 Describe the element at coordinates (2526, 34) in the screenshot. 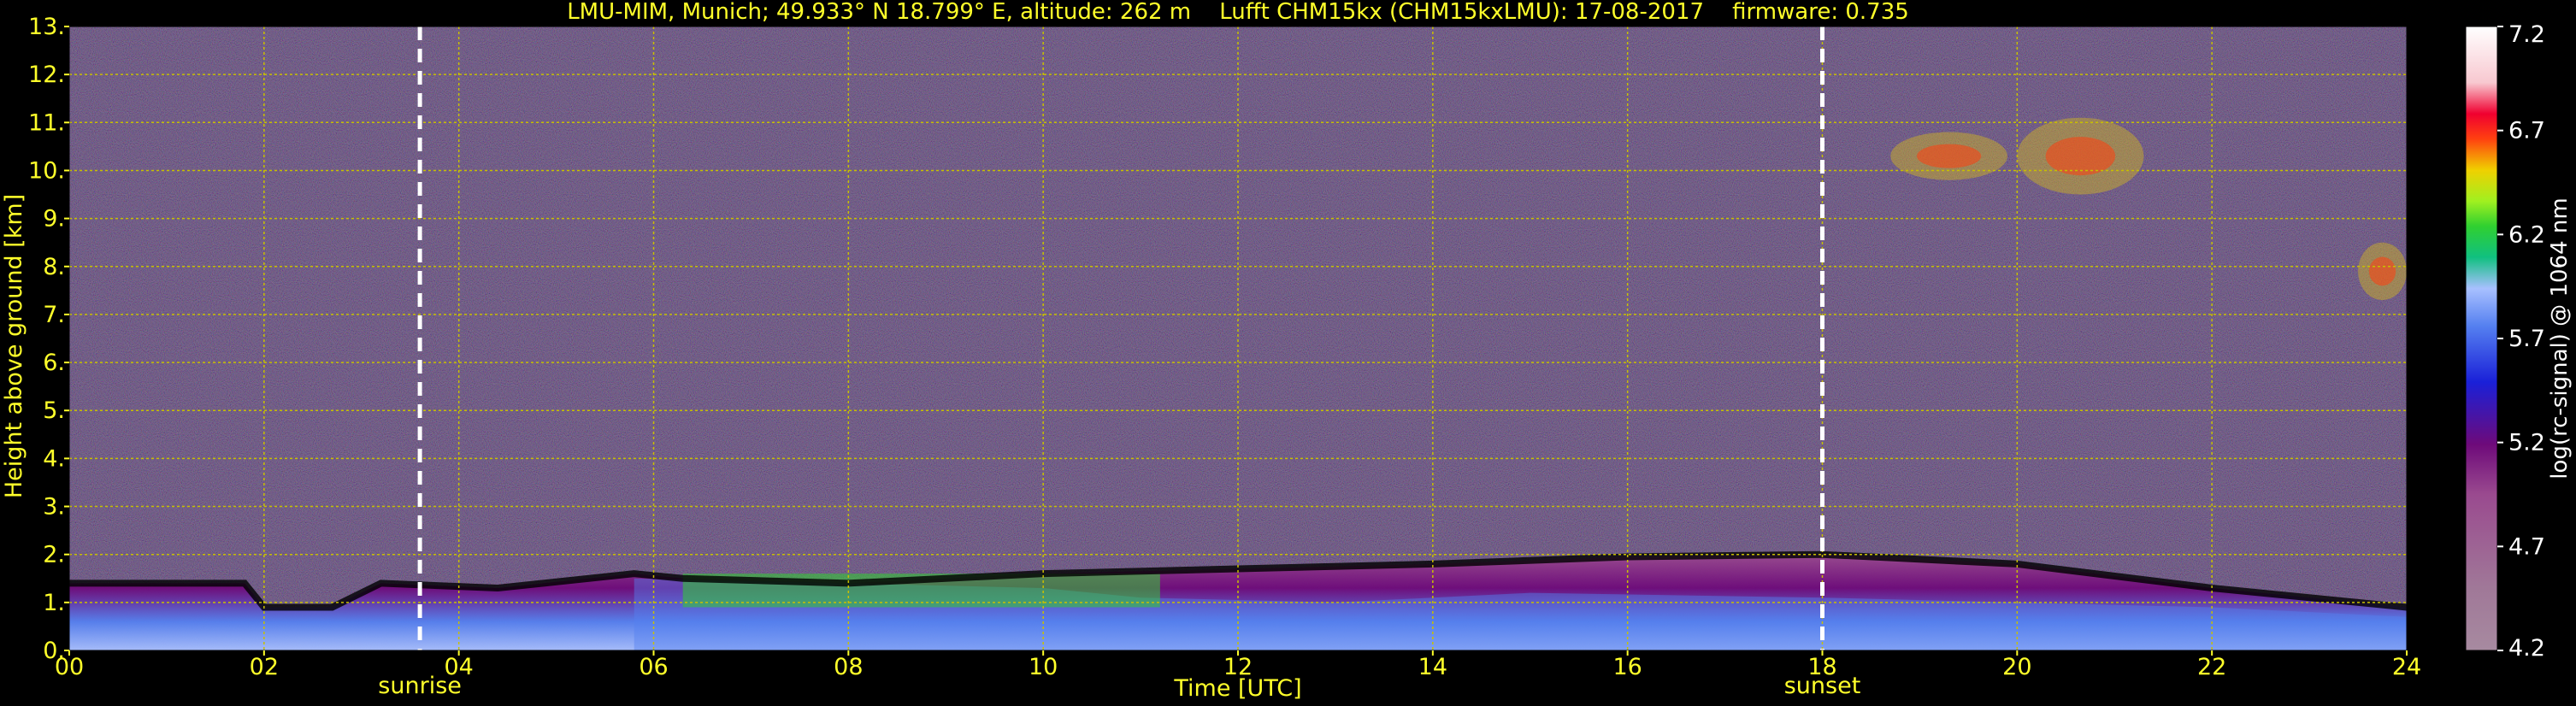

I see `colorbar-tick-label: 7.2` at that location.